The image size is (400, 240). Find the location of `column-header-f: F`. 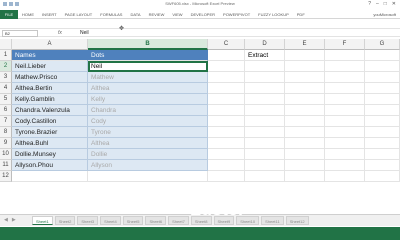

column-header-f: F is located at coordinates (345, 44).